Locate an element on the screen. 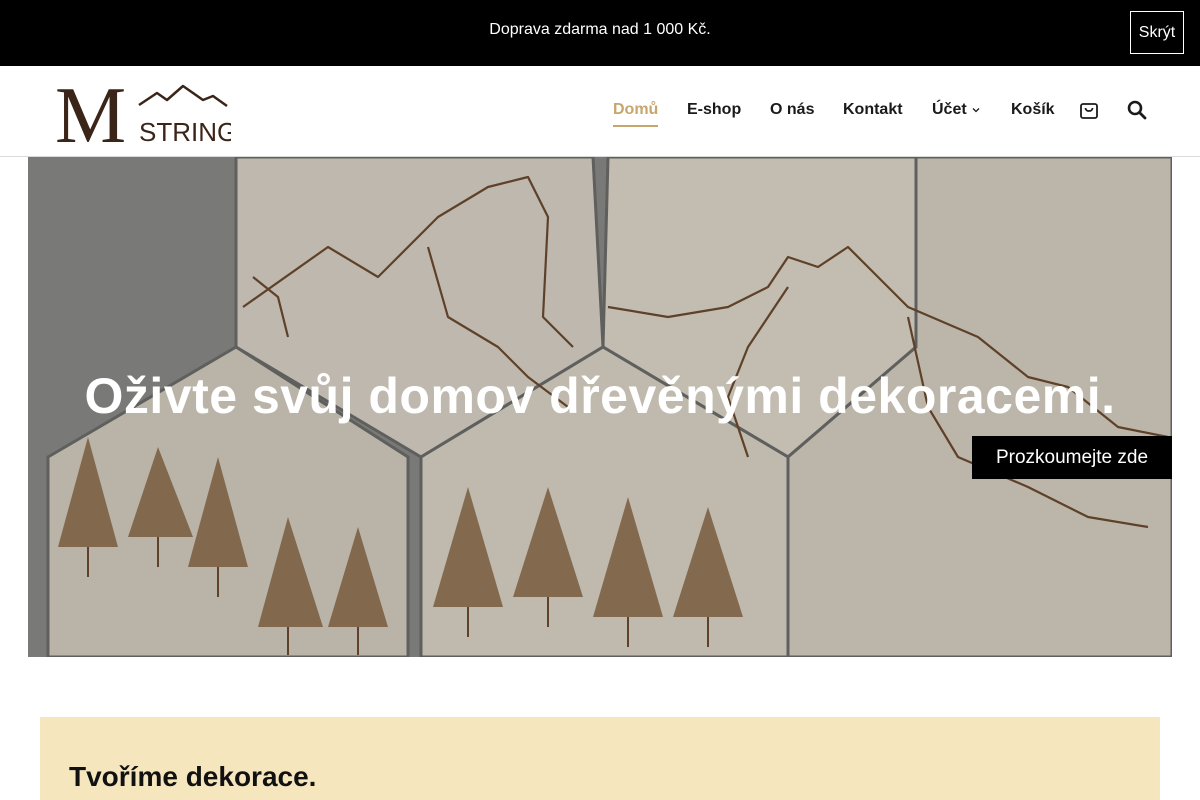  cart-button is located at coordinates (1089, 110).